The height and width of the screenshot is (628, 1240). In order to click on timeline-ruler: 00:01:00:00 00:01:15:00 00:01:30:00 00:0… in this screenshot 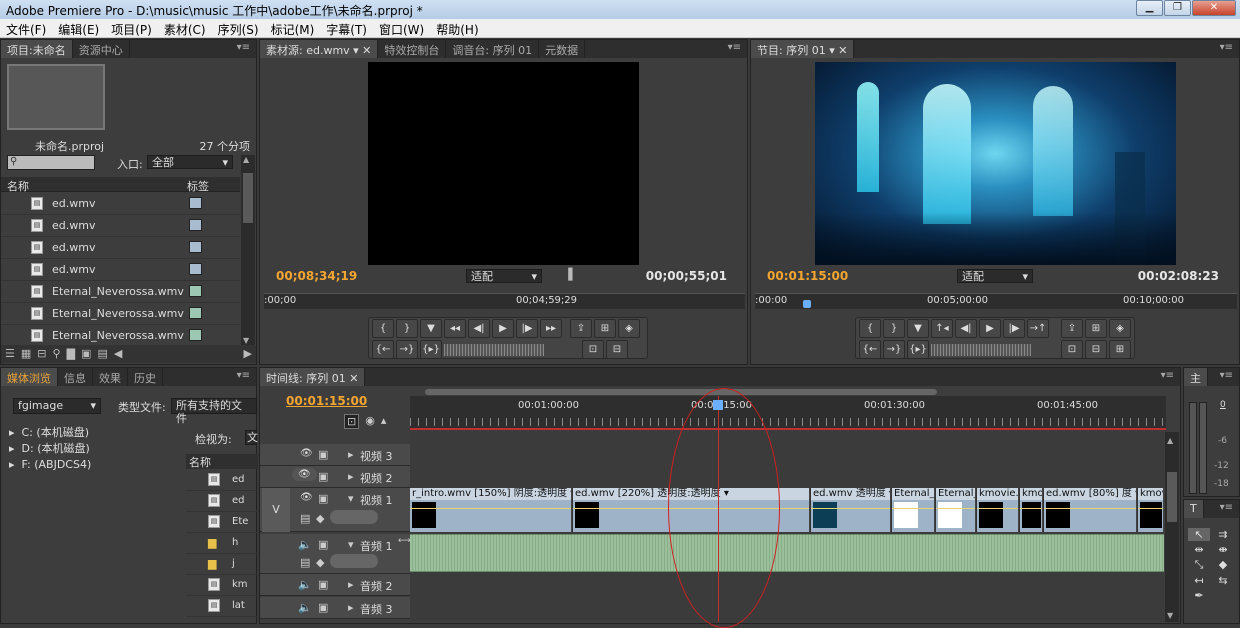, I will do `click(788, 413)`.